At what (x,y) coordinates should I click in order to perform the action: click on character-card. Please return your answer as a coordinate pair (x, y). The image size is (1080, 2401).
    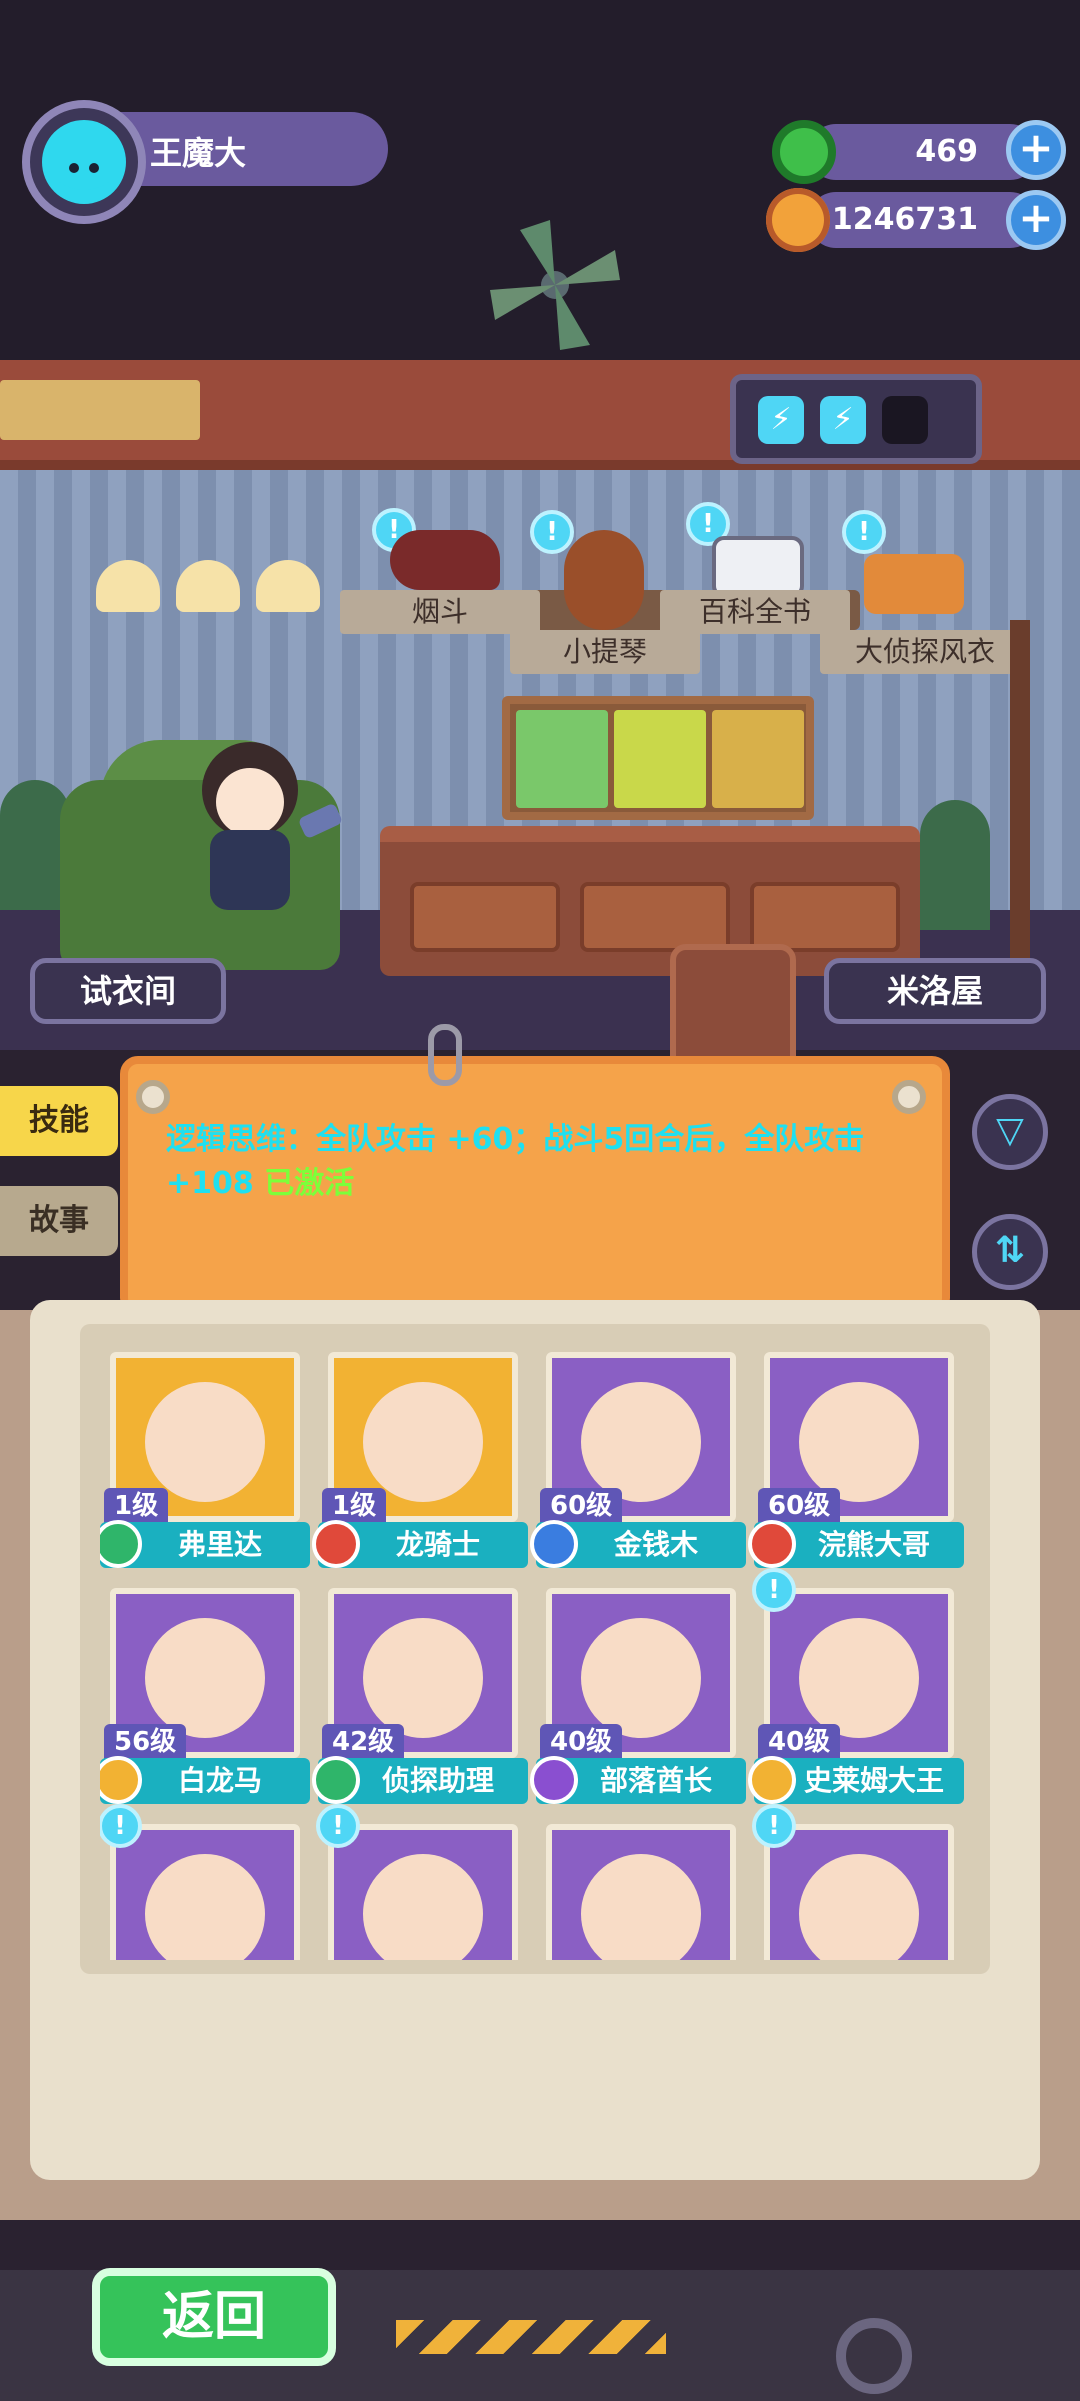
    Looking at the image, I should click on (641, 1892).